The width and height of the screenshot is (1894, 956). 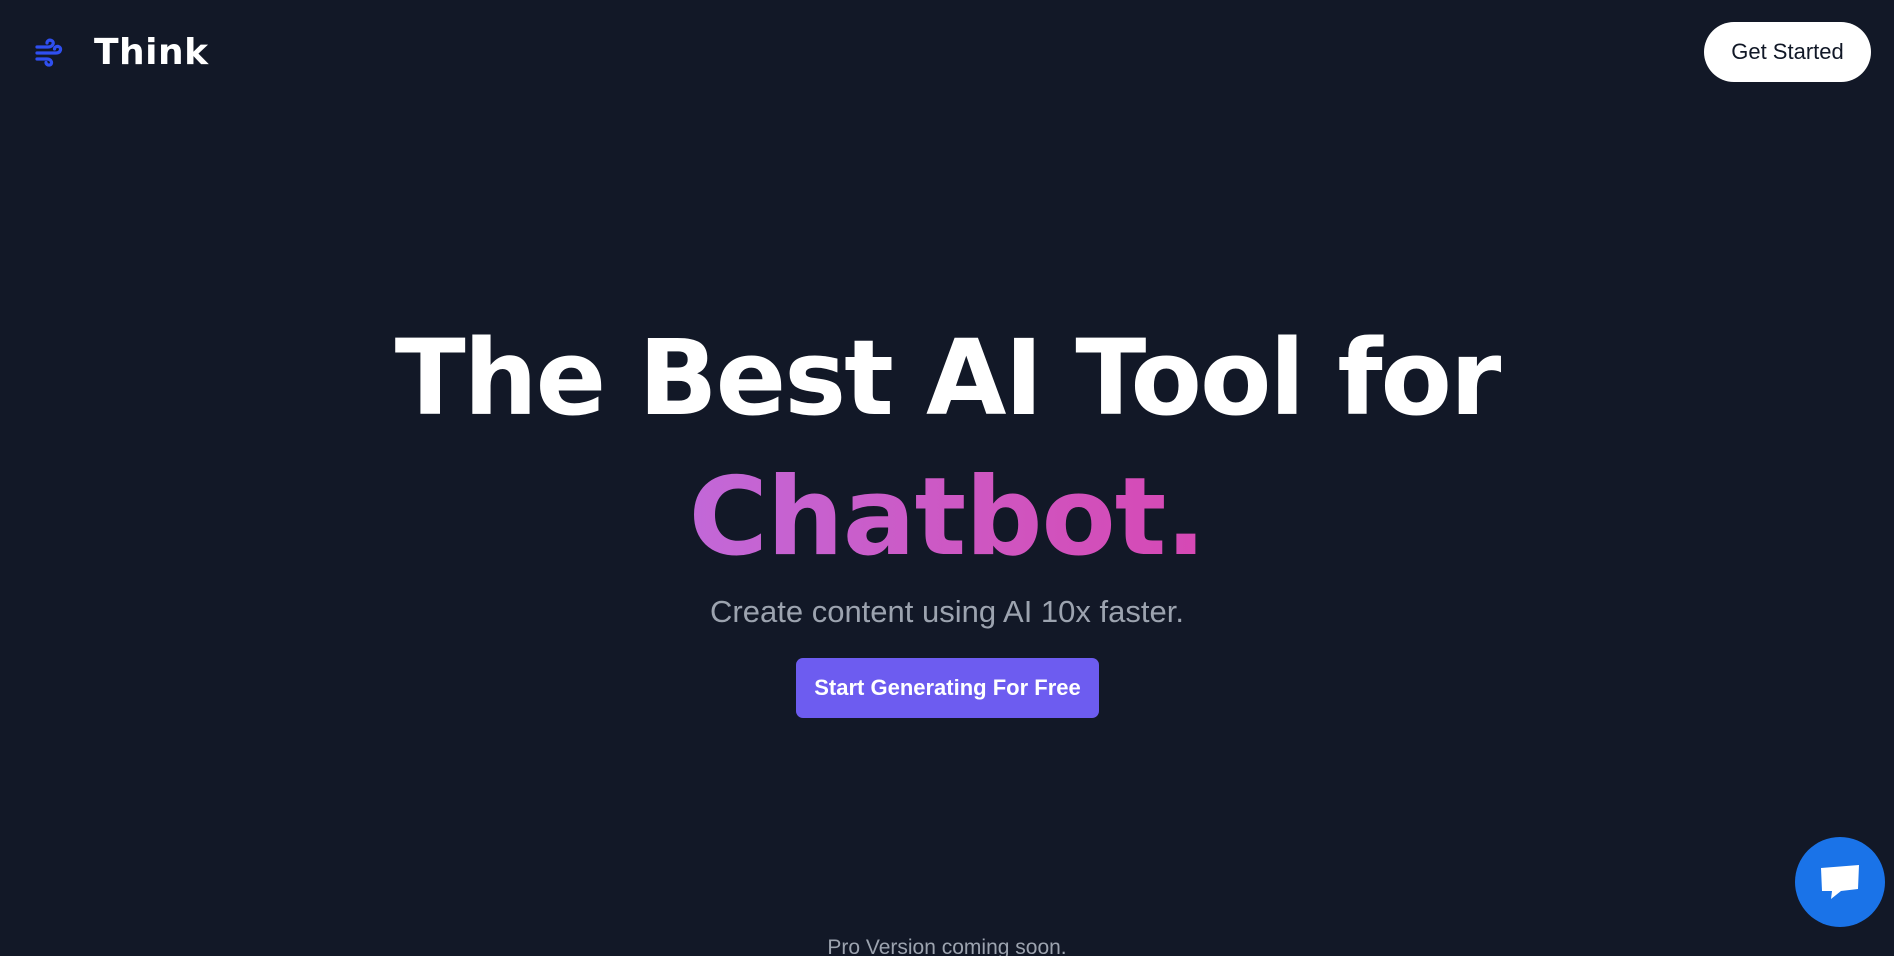 What do you see at coordinates (947, 611) in the screenshot?
I see `hero-subtitle: Create content using AI 10x faster.` at bounding box center [947, 611].